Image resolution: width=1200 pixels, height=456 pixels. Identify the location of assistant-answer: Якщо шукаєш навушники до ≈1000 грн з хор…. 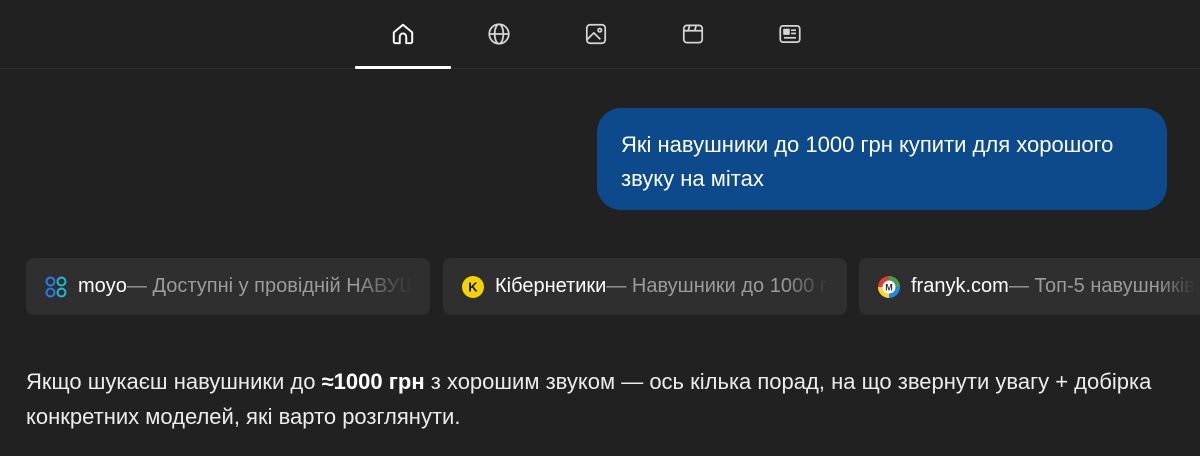
(601, 399).